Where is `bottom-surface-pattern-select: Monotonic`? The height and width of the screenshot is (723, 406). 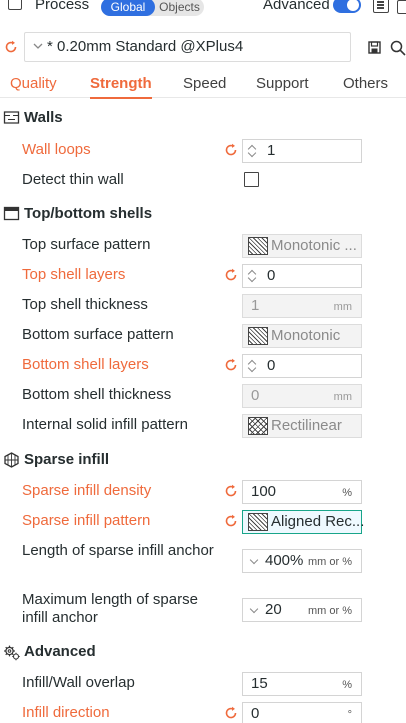 bottom-surface-pattern-select: Monotonic is located at coordinates (302, 336).